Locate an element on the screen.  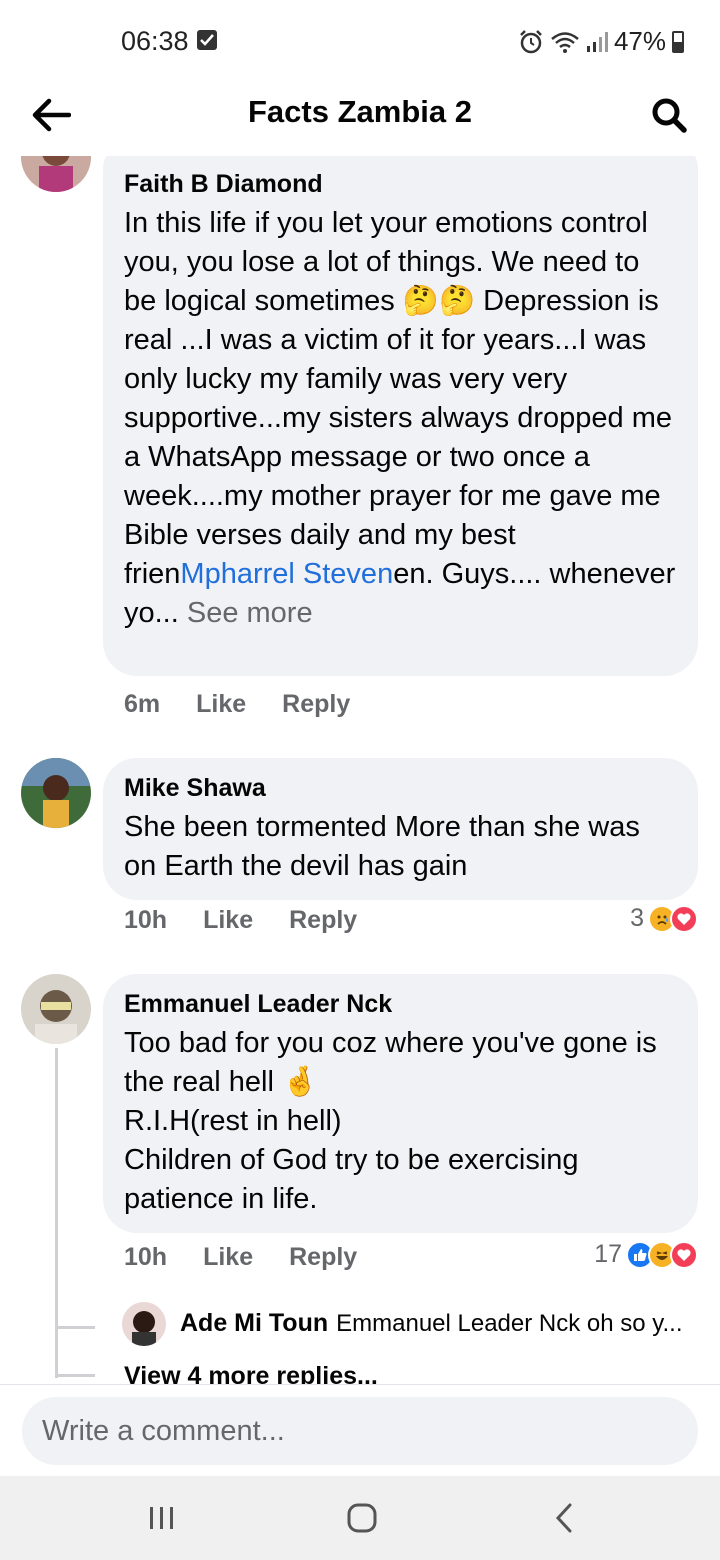
reaction-summary: 3 is located at coordinates (664, 918).